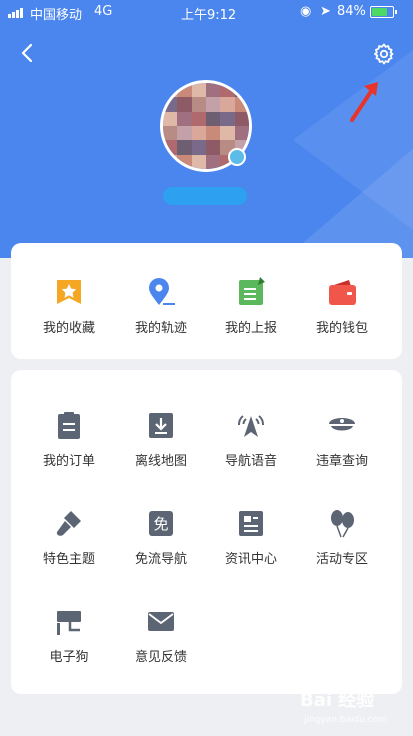 This screenshot has height=736, width=413. I want to click on location-arrow-icon: ➤, so click(325, 11).